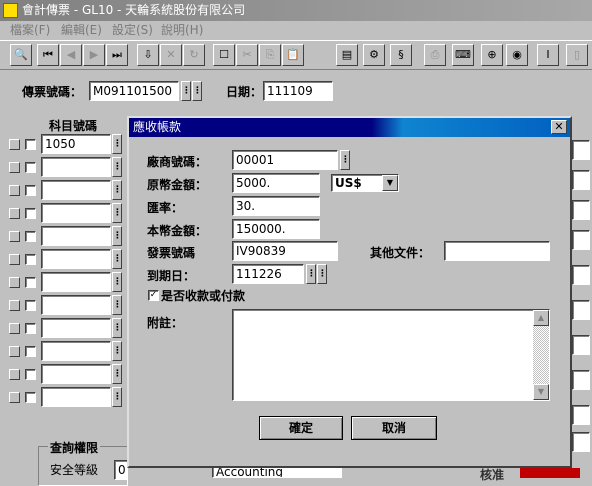 The height and width of the screenshot is (486, 592). Describe the element at coordinates (276, 183) in the screenshot. I see `orig-amount-field: 5000.` at that location.